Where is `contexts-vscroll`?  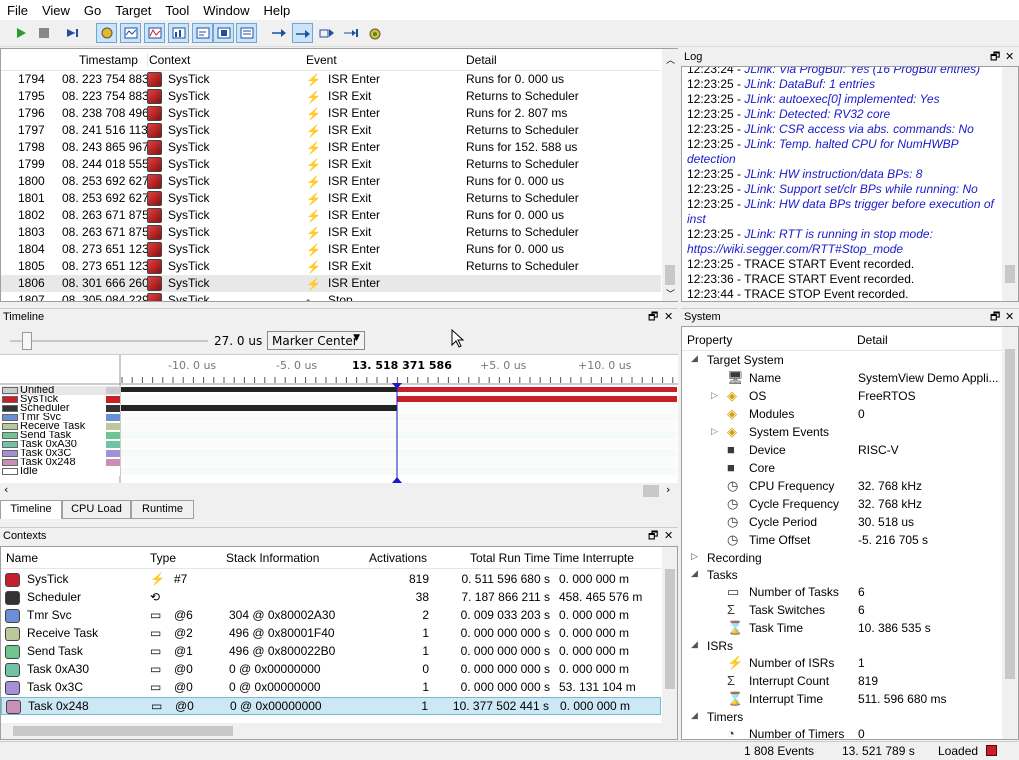
contexts-vscroll is located at coordinates (670, 643).